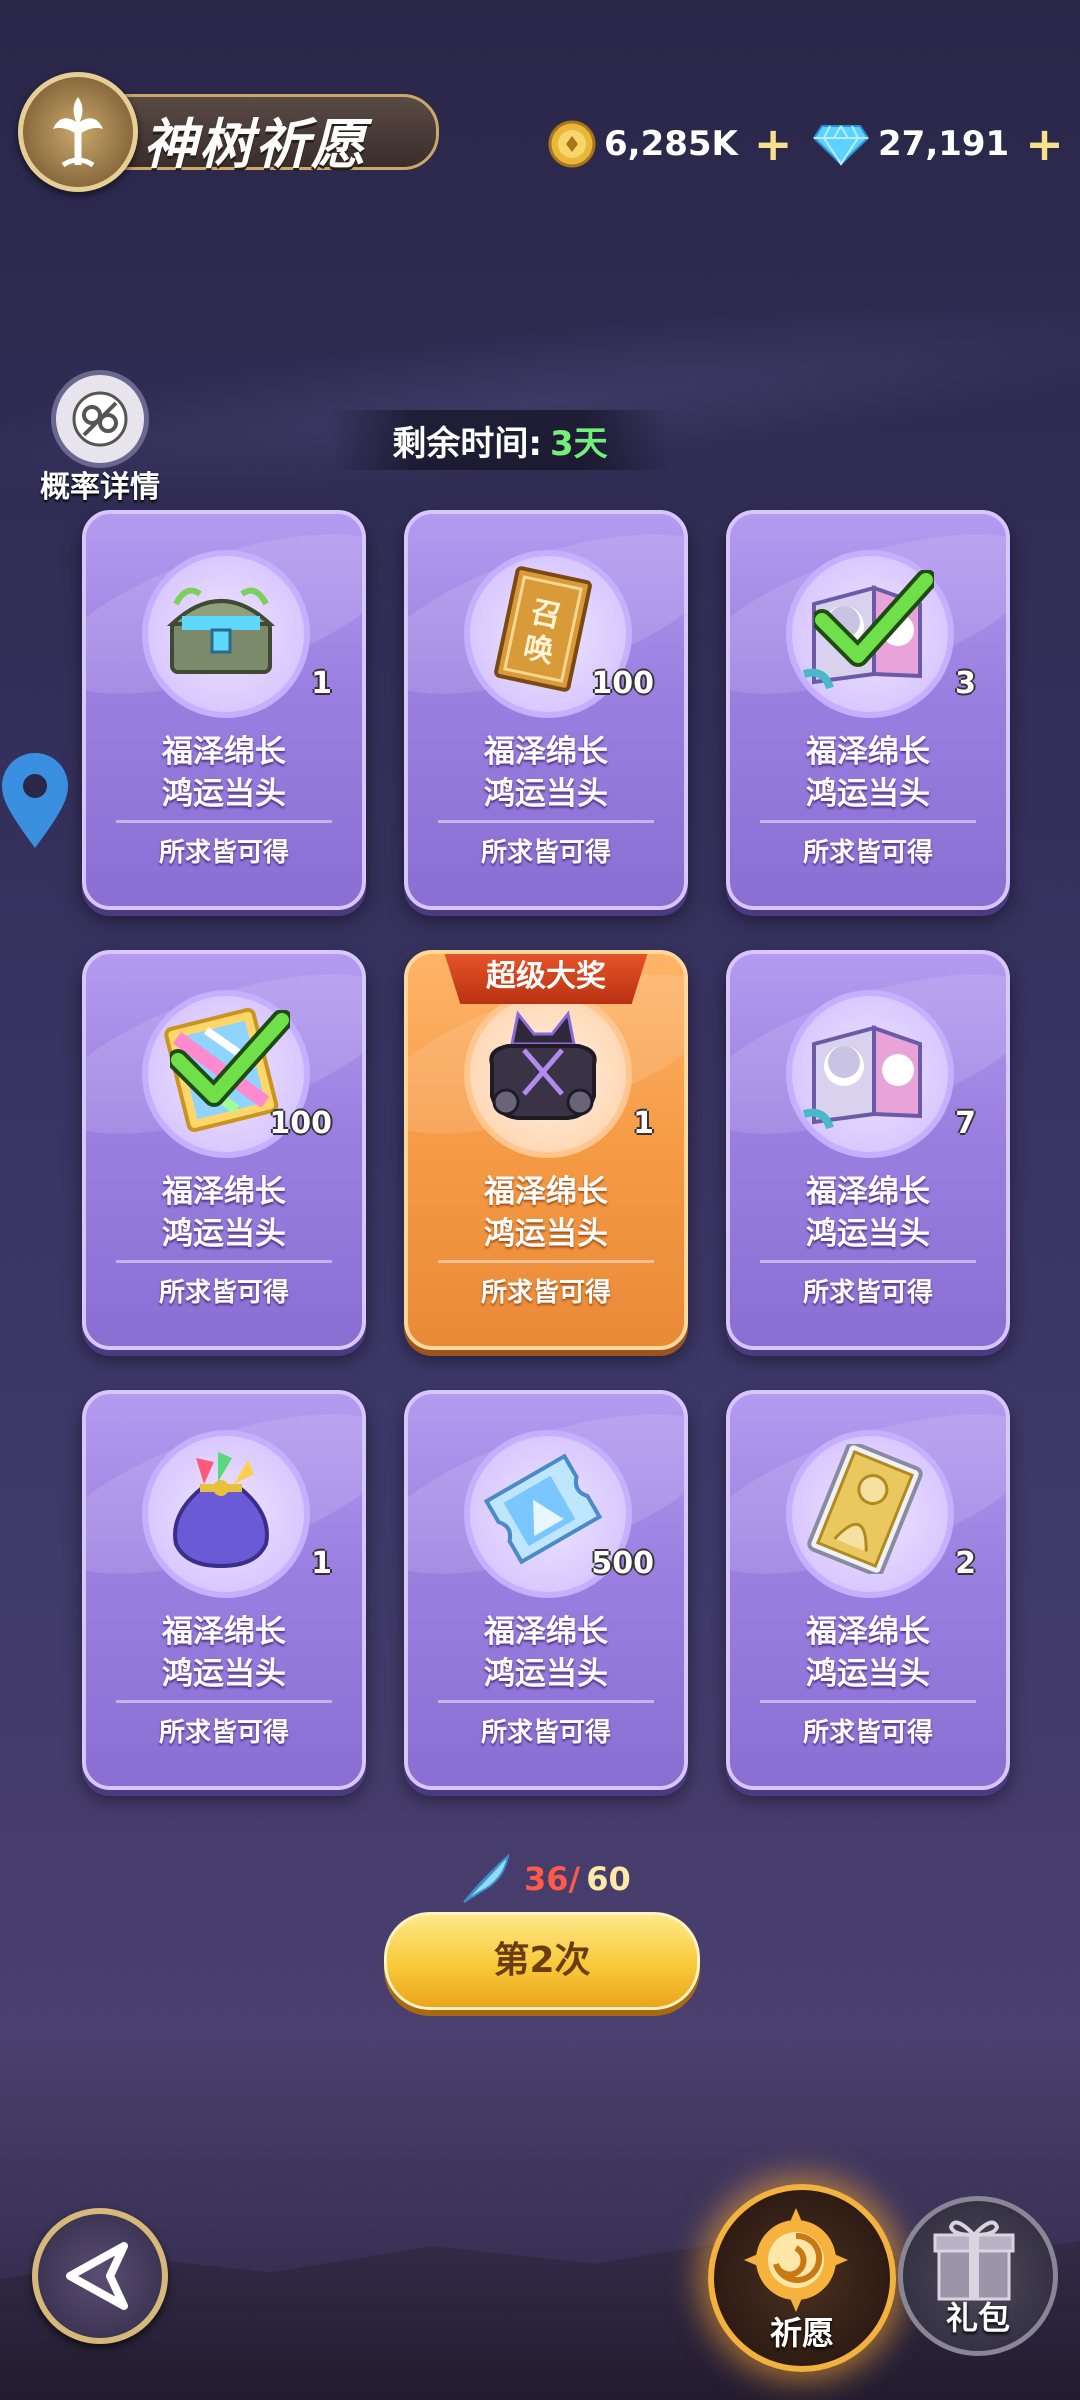 This screenshot has width=1080, height=2400. I want to click on reward-card: 7 福泽绵长鸿运当头所求皆可得, so click(868, 1150).